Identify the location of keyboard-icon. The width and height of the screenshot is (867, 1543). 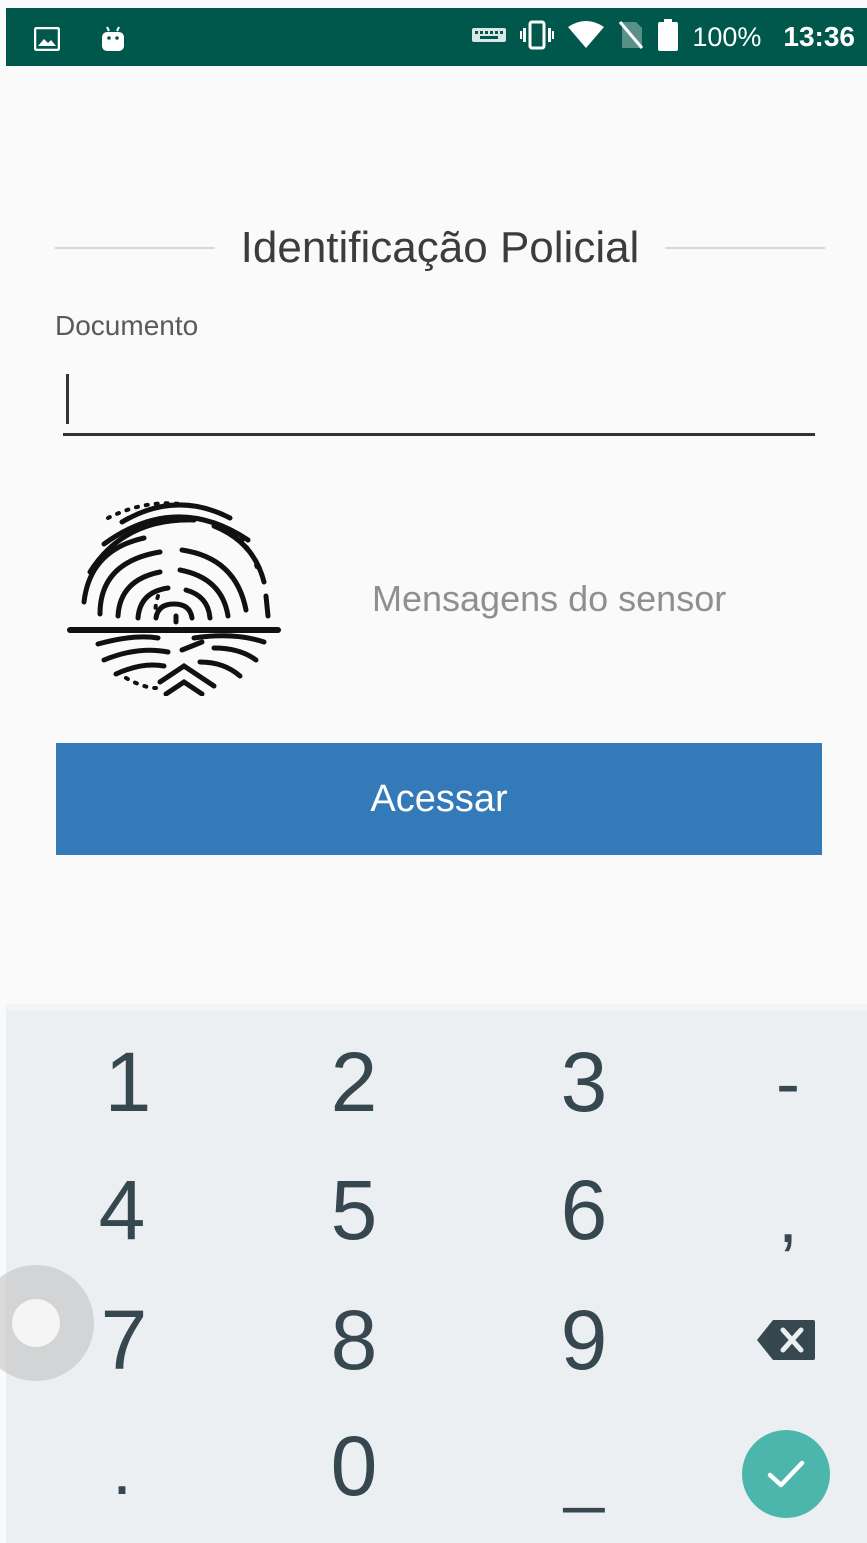
(489, 37).